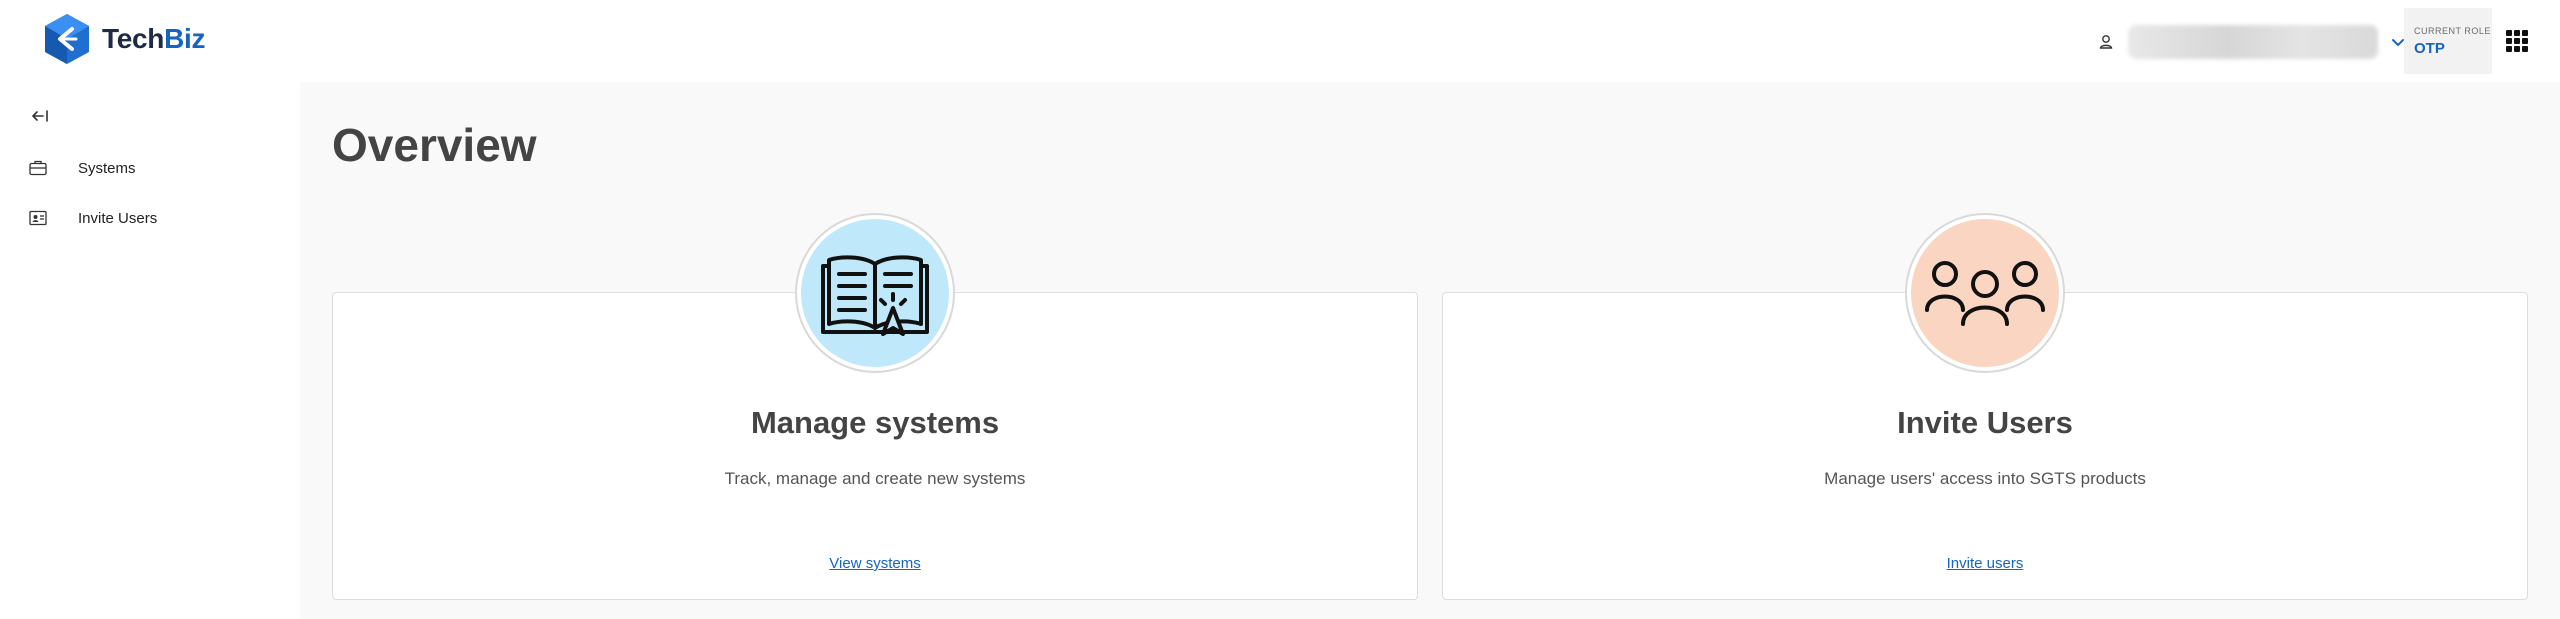 The image size is (2560, 619). What do you see at coordinates (875, 295) in the screenshot?
I see `book-cursor-icon` at bounding box center [875, 295].